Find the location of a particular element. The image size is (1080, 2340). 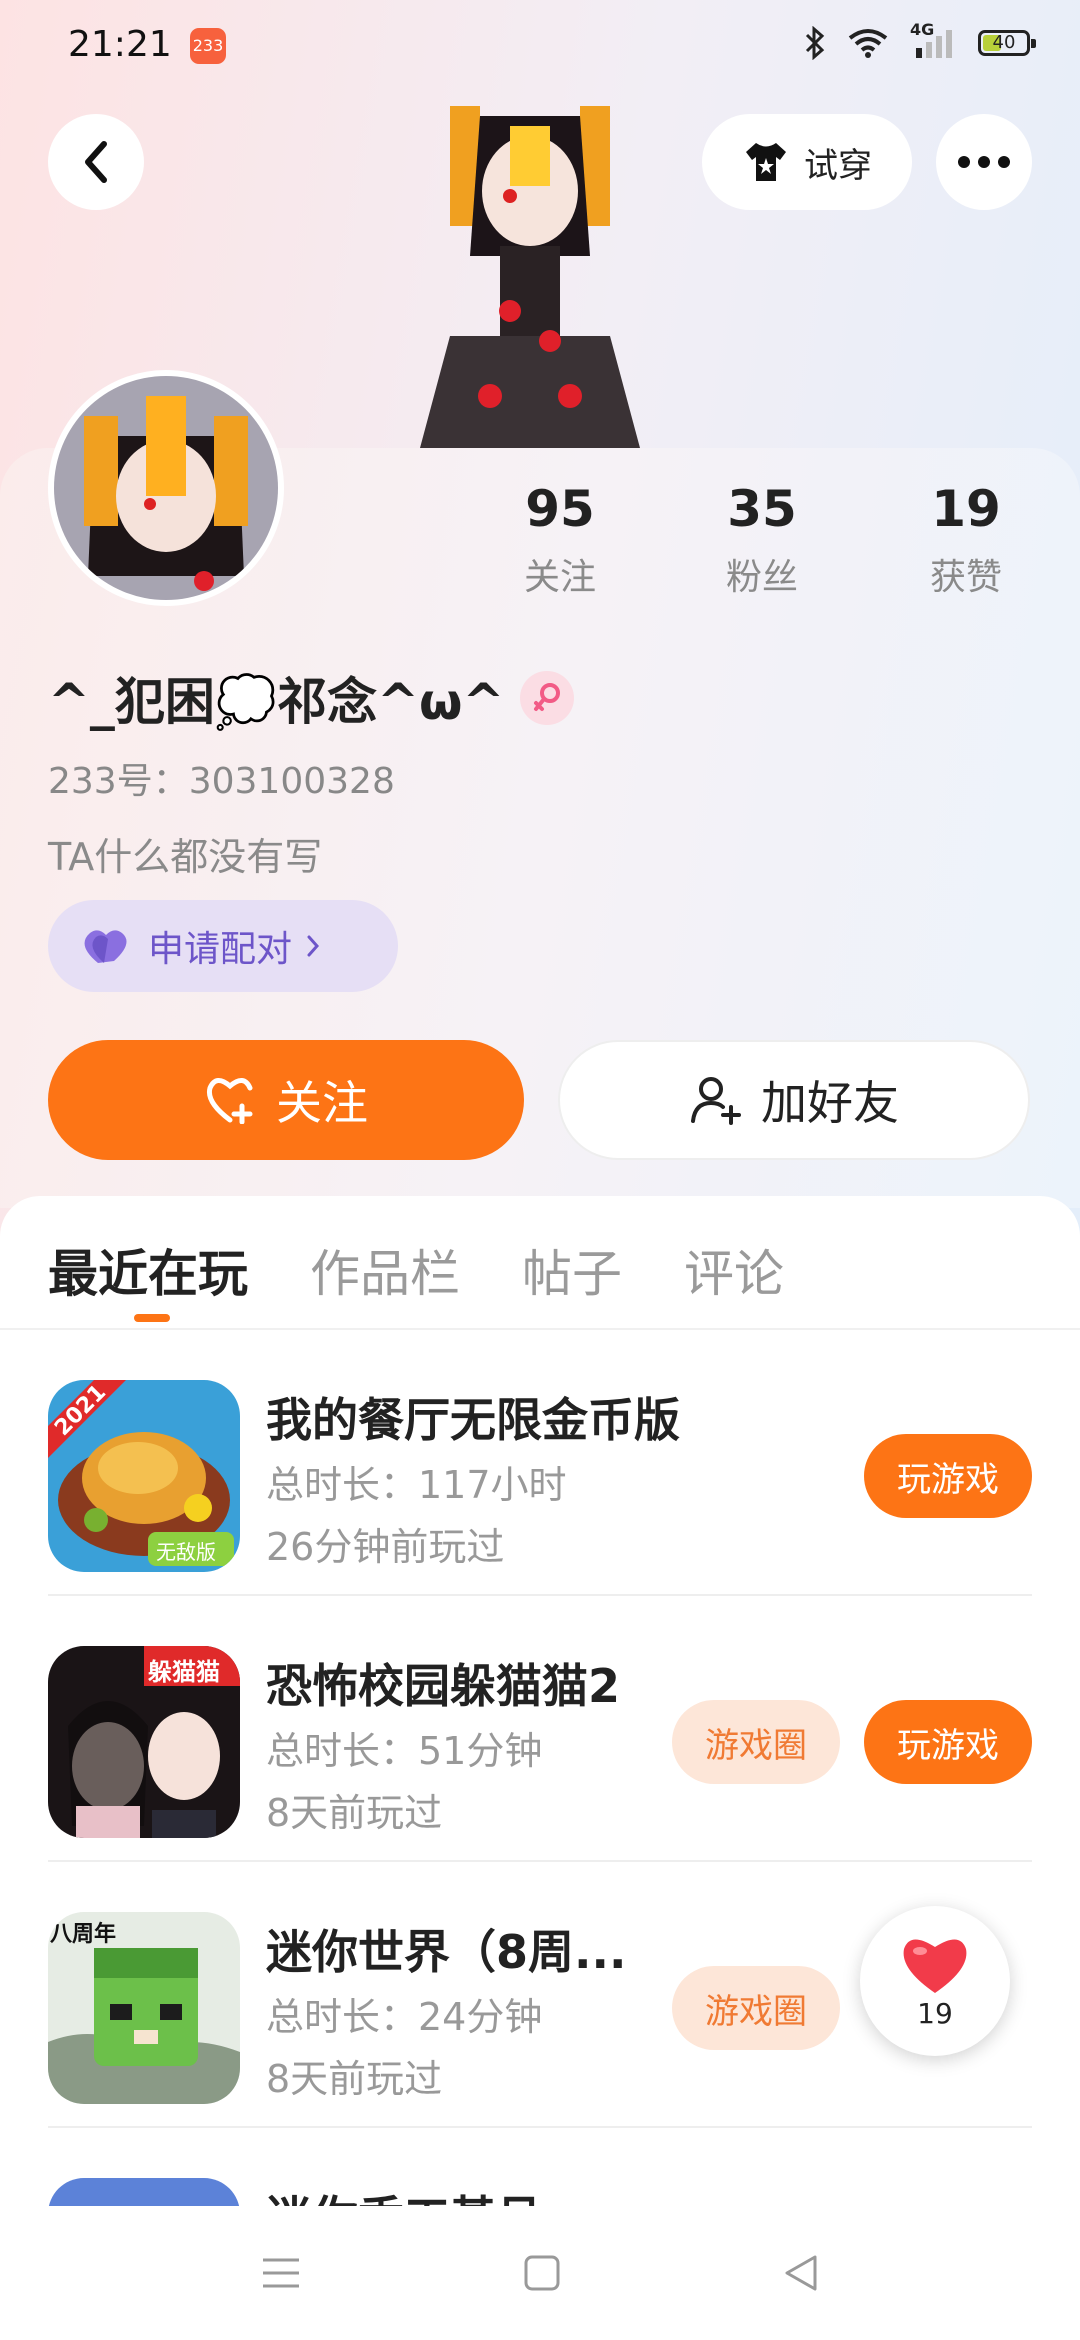

roast-chicken-game-icon: 2021 无敌版 is located at coordinates (144, 1476).